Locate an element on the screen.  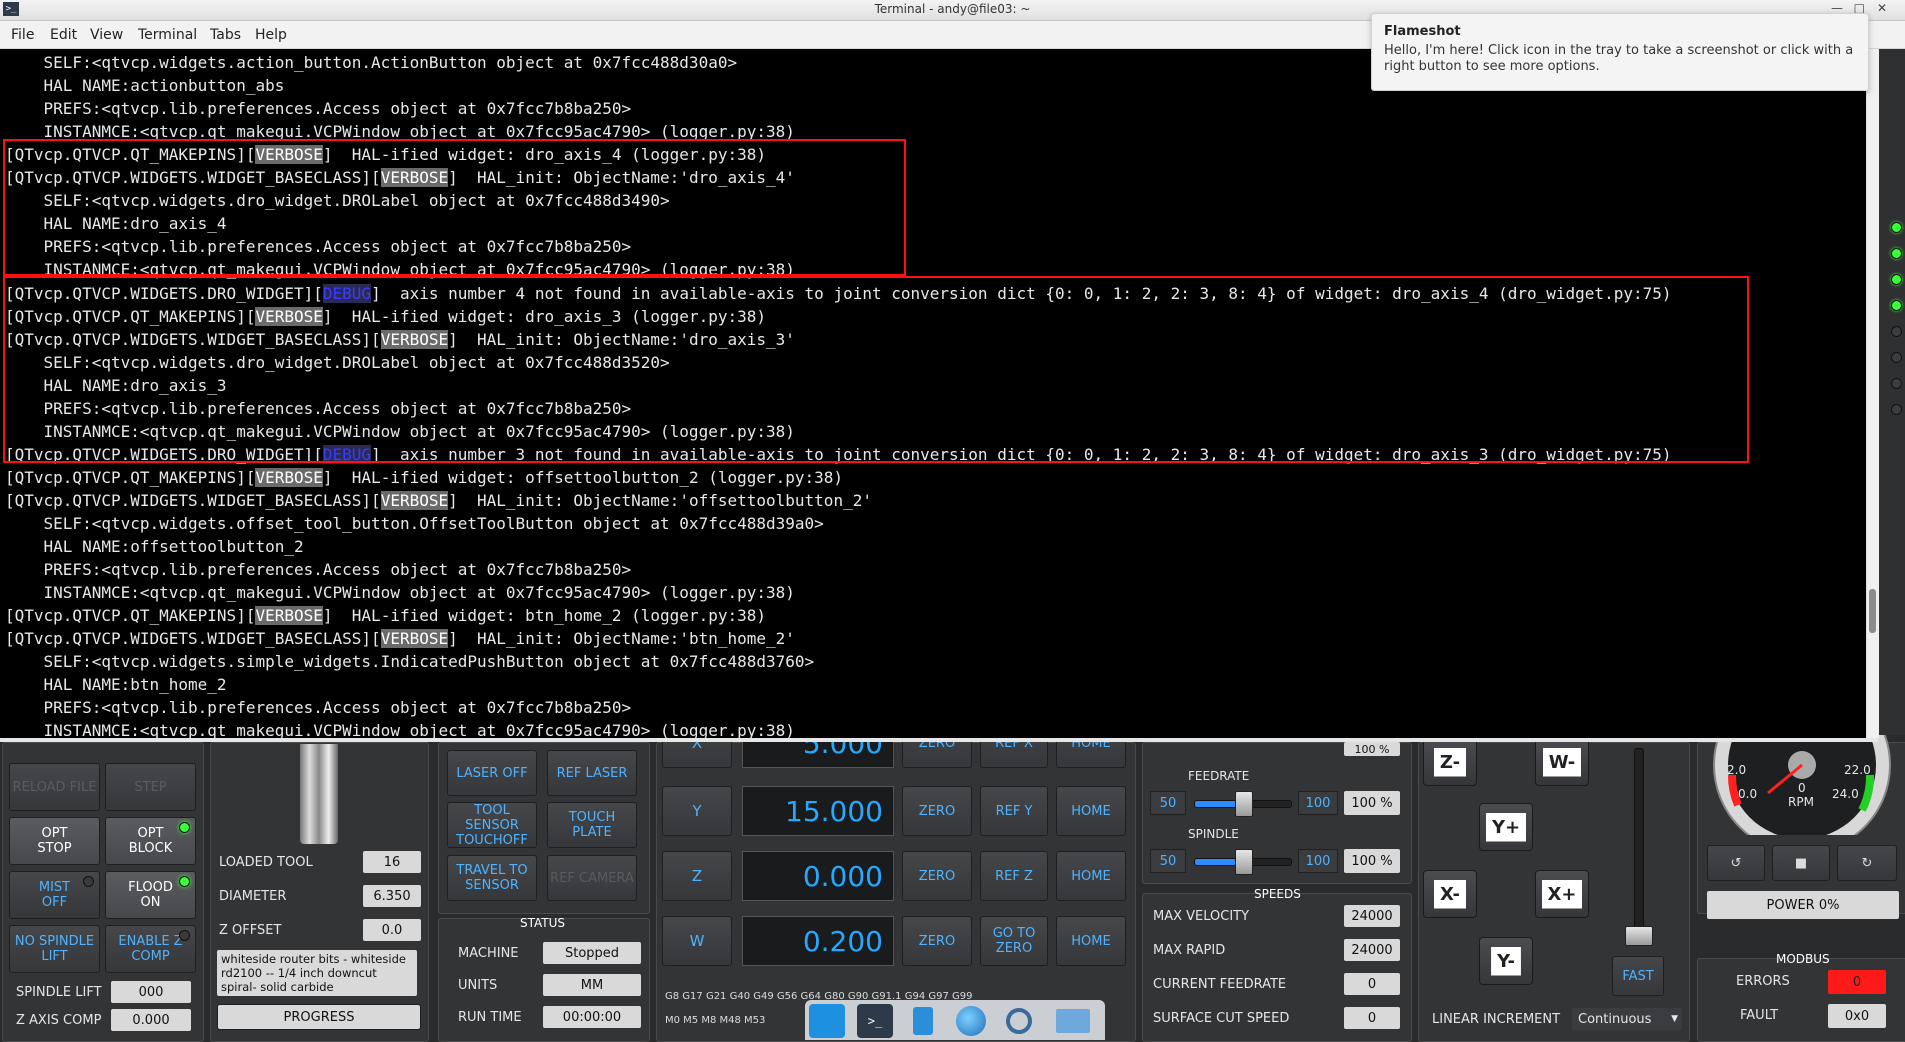
spindle-lift-field: 000 is located at coordinates (151, 992).